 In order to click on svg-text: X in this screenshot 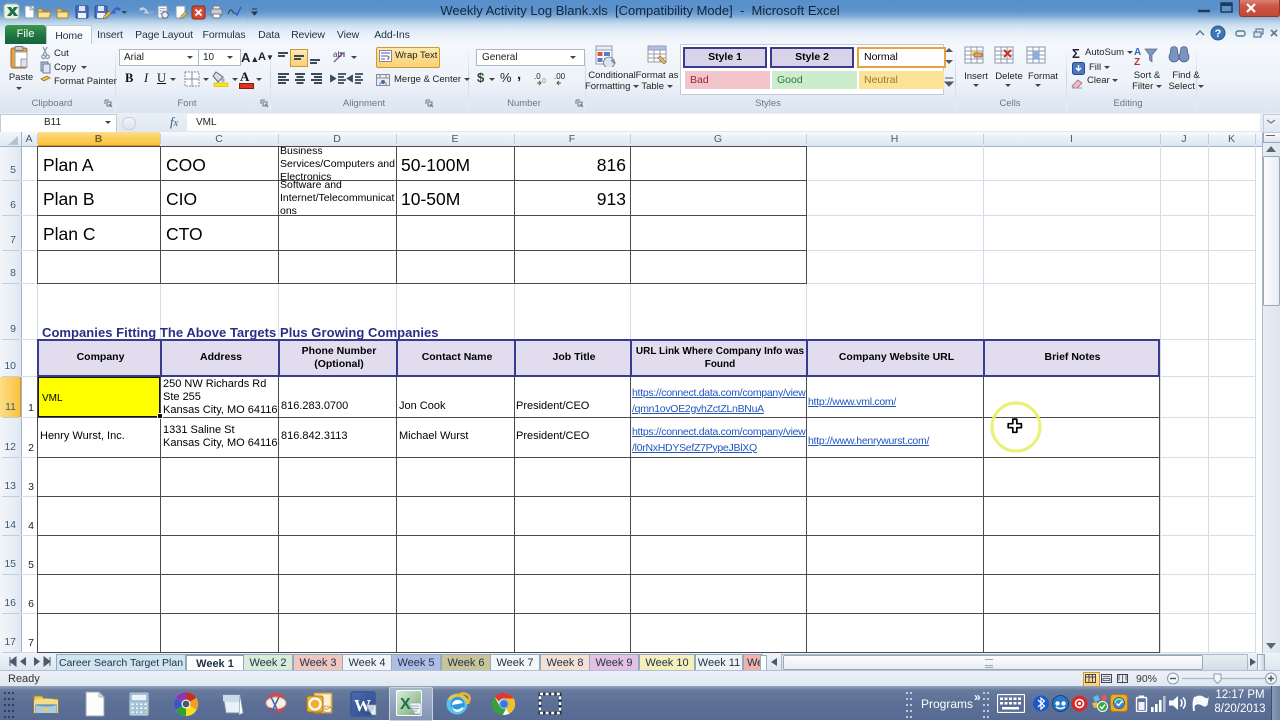, I will do `click(405, 704)`.